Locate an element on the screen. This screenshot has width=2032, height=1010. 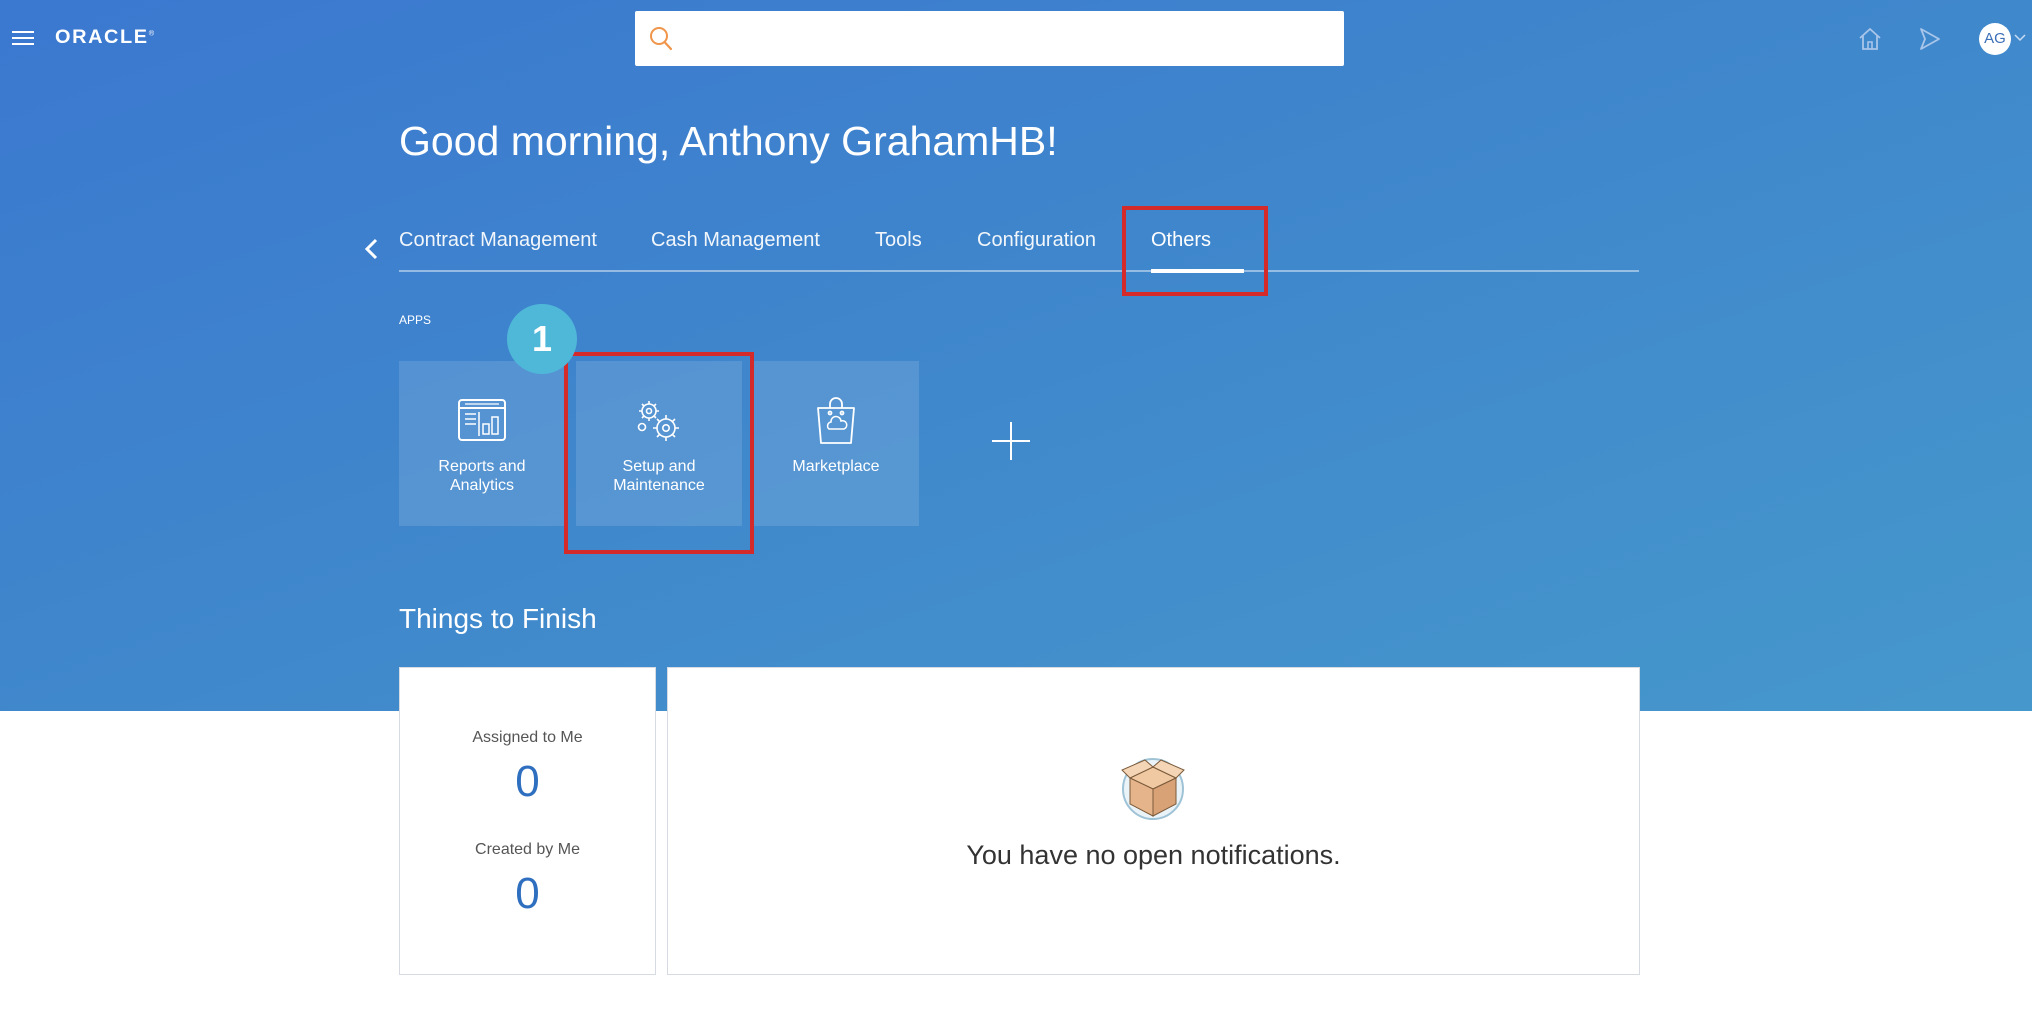
add-app-icon is located at coordinates (1011, 441).